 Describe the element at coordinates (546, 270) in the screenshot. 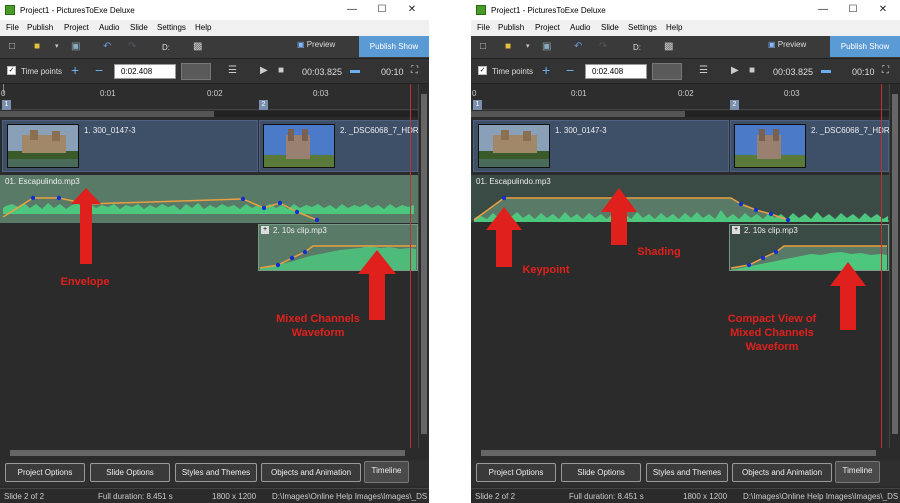

I see `annotation-keypoint: Keypoint` at that location.